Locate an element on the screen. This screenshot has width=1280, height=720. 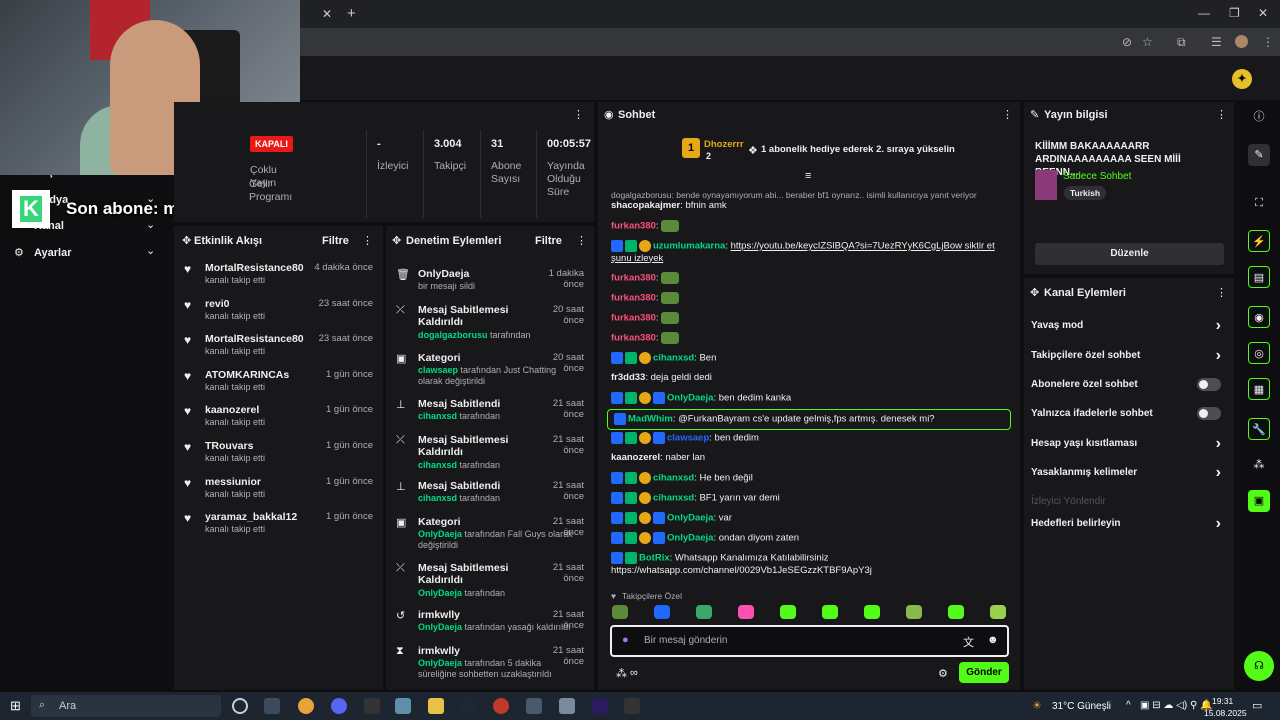
activity-item: ♥ kaanozerel kanalı takip etti 1 gün önce is located at coordinates (278, 417).